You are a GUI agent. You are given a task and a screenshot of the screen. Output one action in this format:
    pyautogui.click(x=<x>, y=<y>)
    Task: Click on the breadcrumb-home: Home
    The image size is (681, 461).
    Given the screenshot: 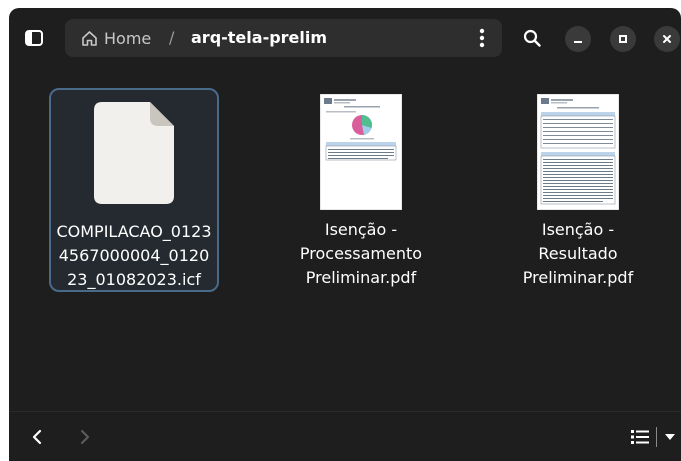 What is the action you would take?
    pyautogui.click(x=116, y=38)
    